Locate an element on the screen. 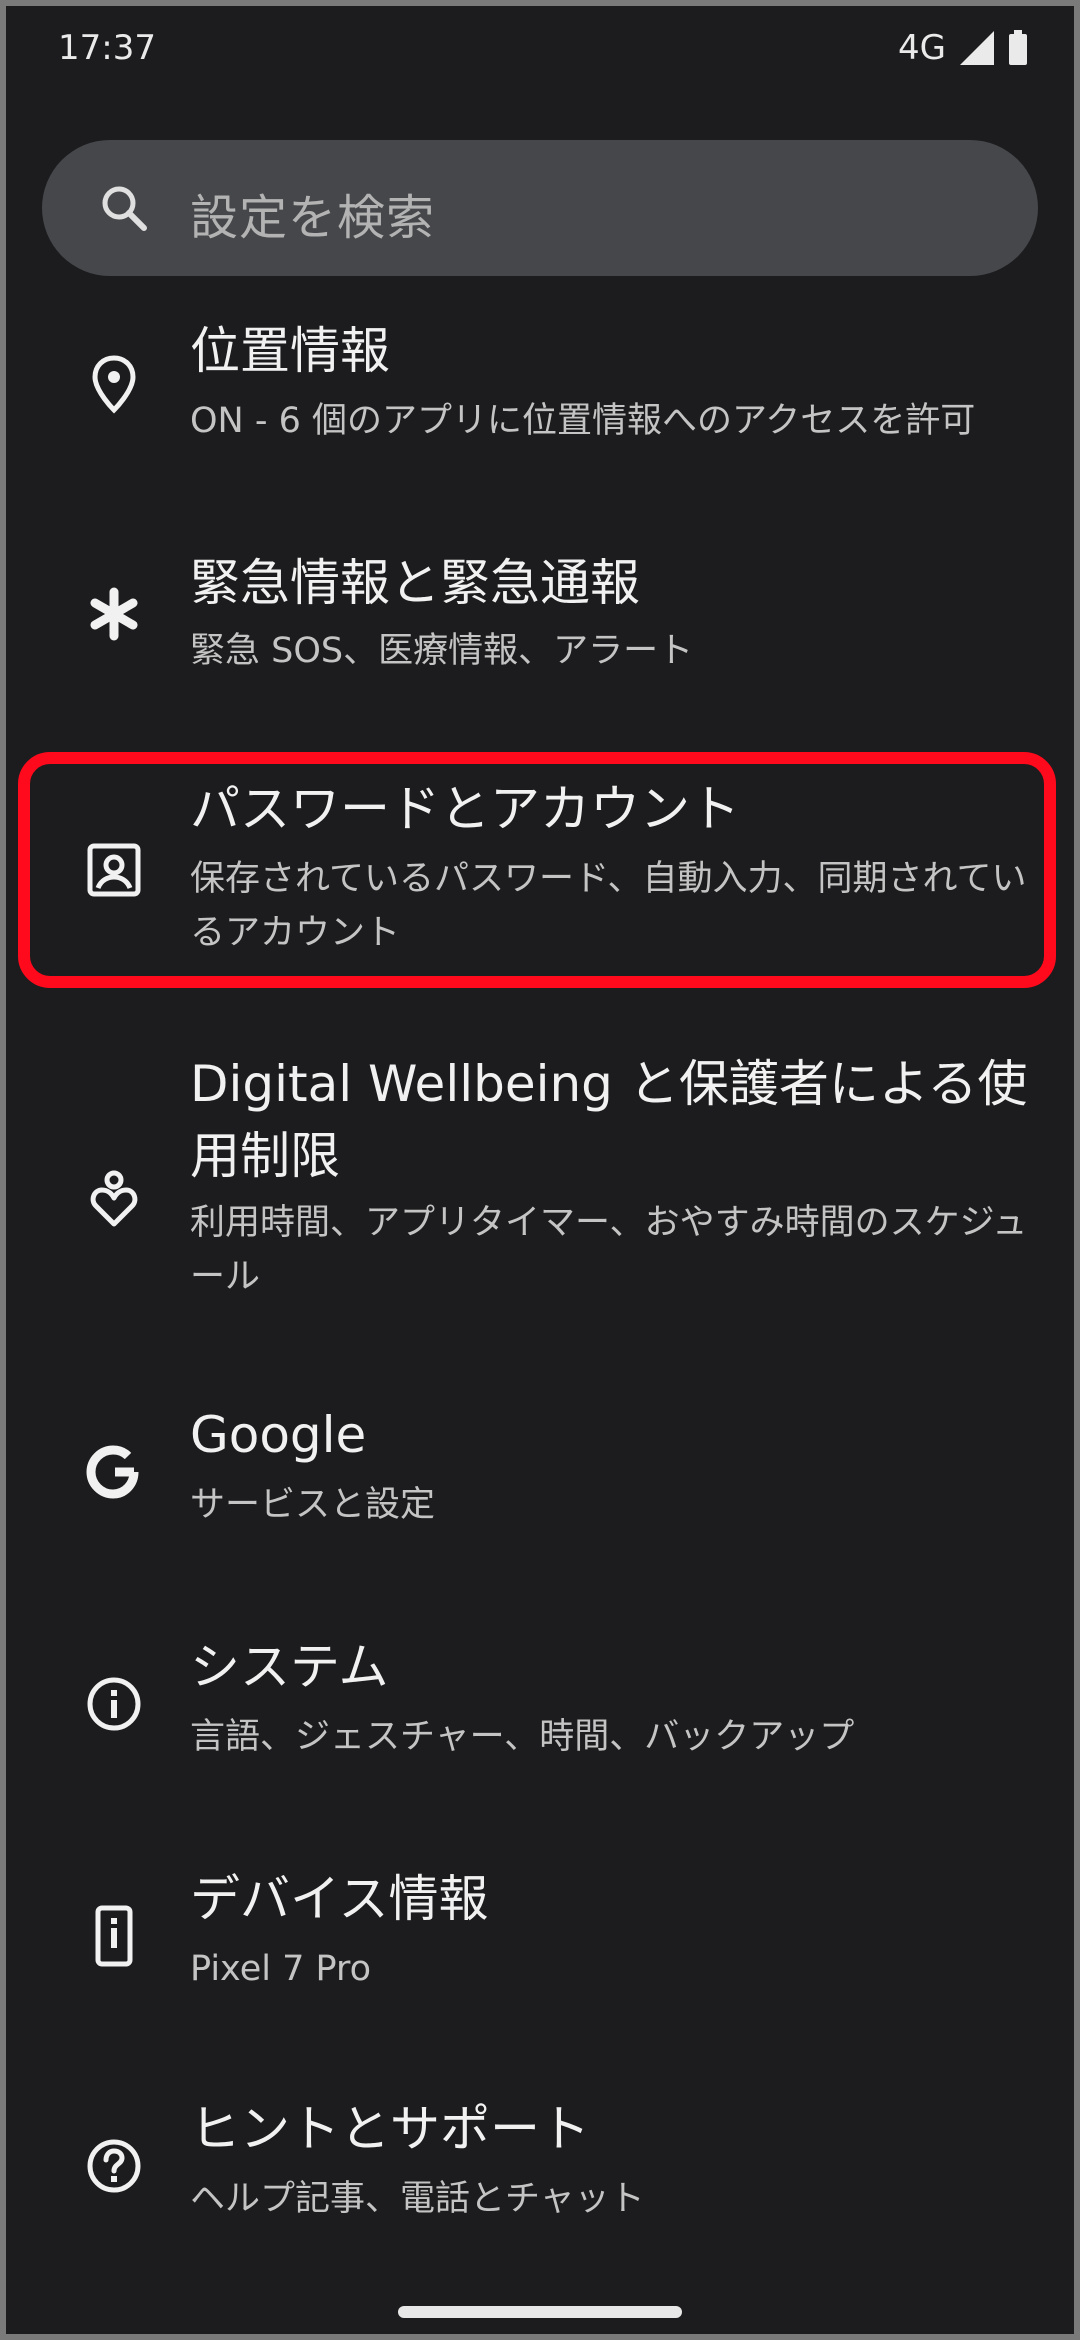 Image resolution: width=1080 pixels, height=2340 pixels. item-title: システム is located at coordinates (289, 1667).